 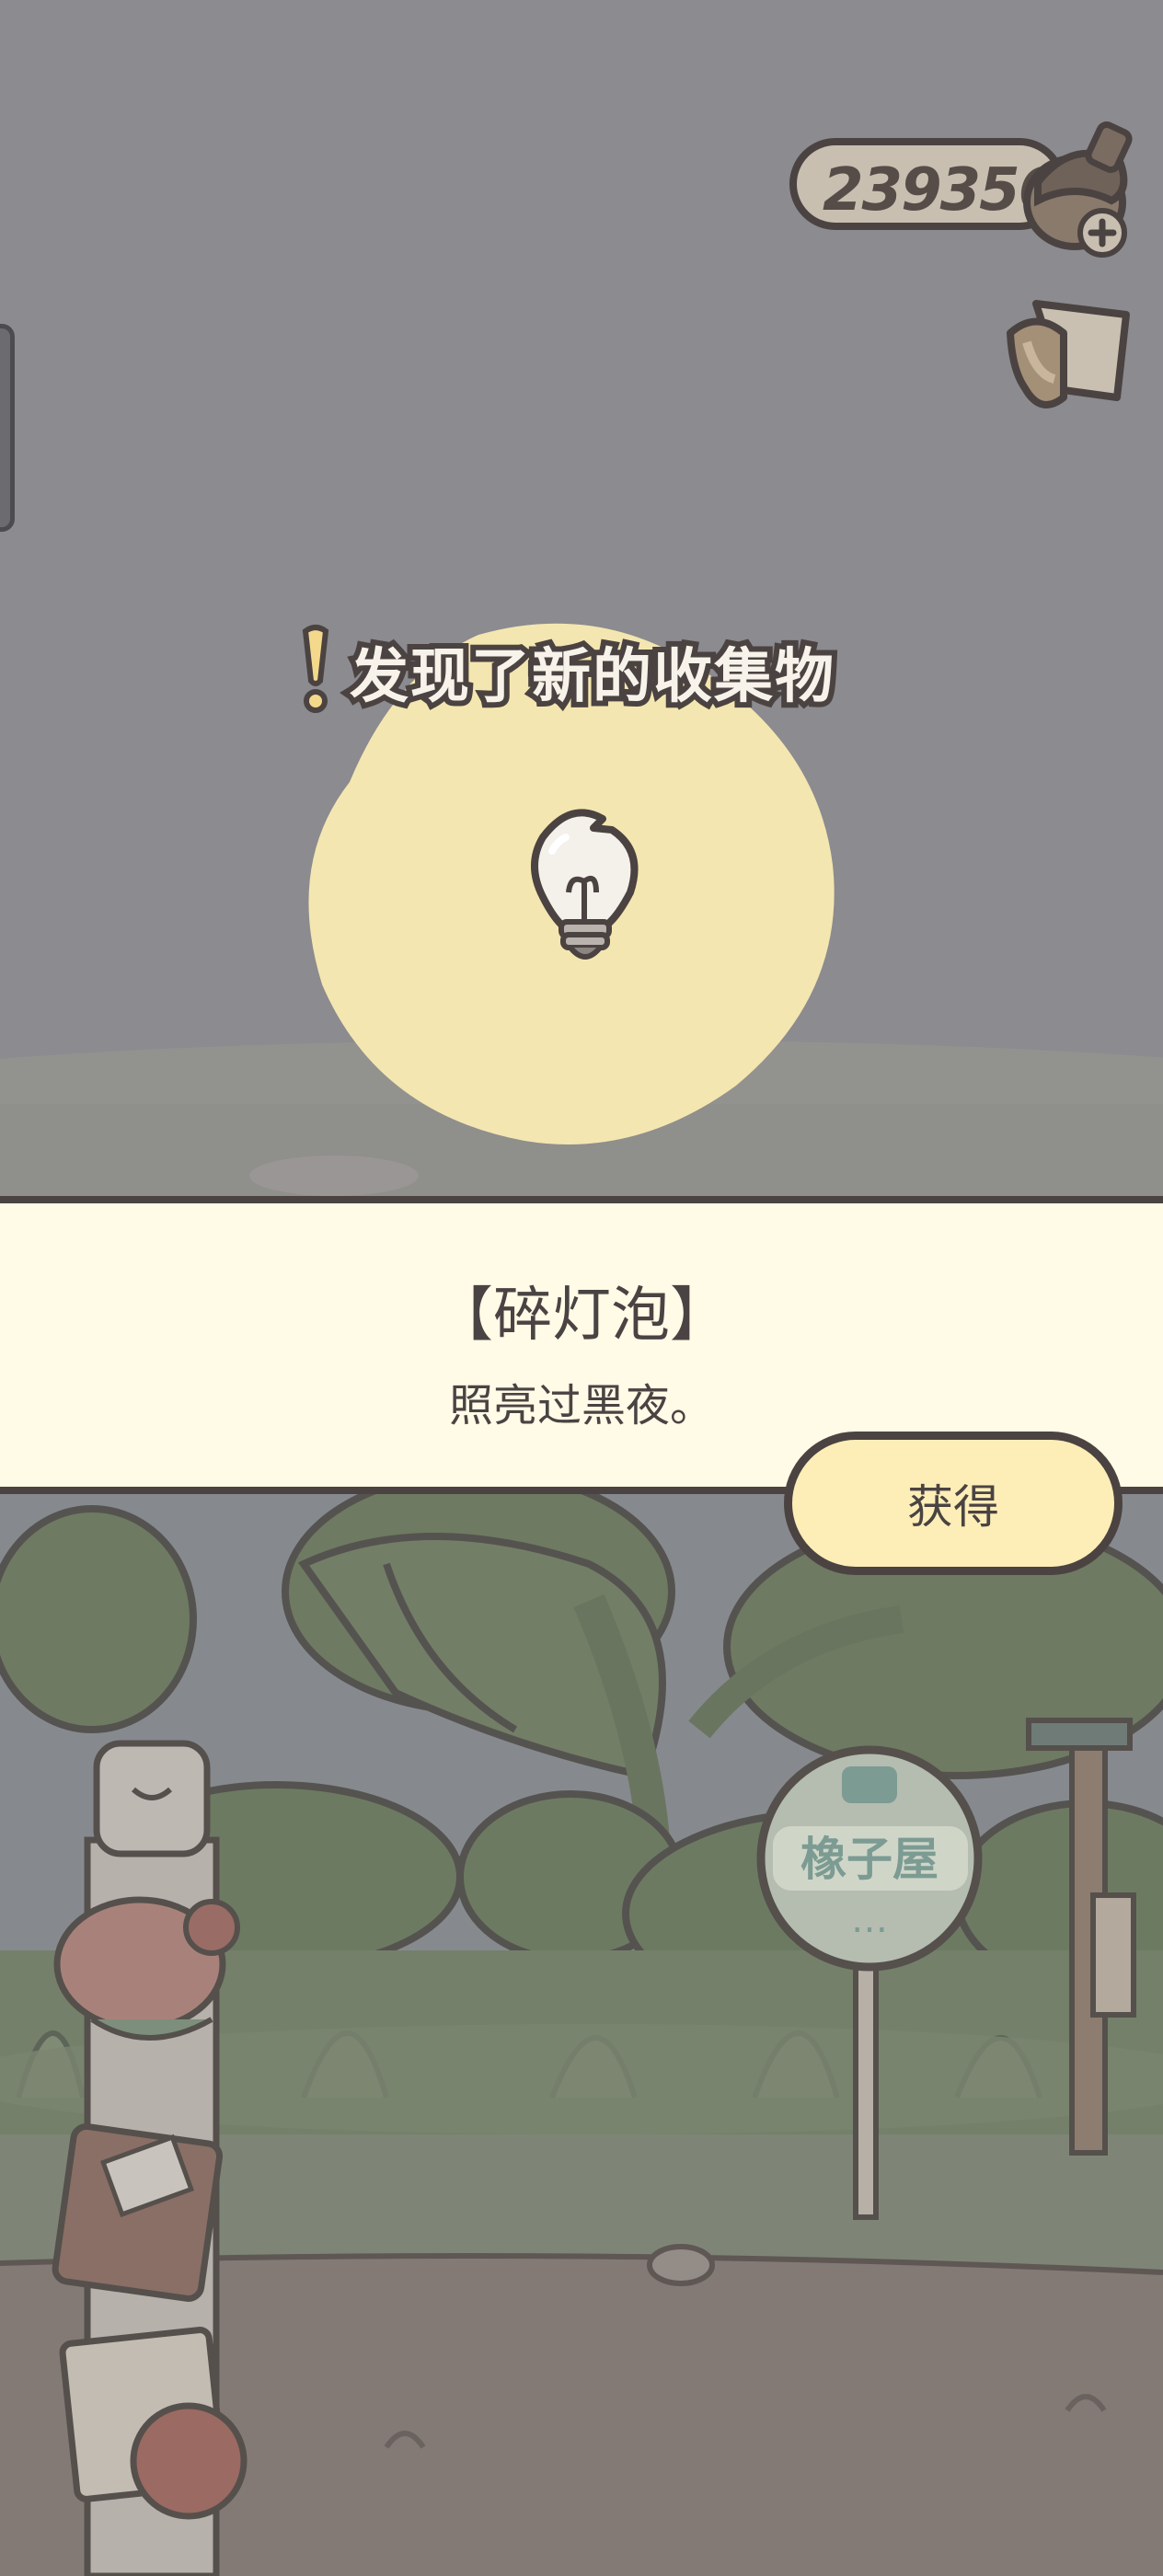 I want to click on item-description: 照亮过黑夜。, so click(x=581, y=1406).